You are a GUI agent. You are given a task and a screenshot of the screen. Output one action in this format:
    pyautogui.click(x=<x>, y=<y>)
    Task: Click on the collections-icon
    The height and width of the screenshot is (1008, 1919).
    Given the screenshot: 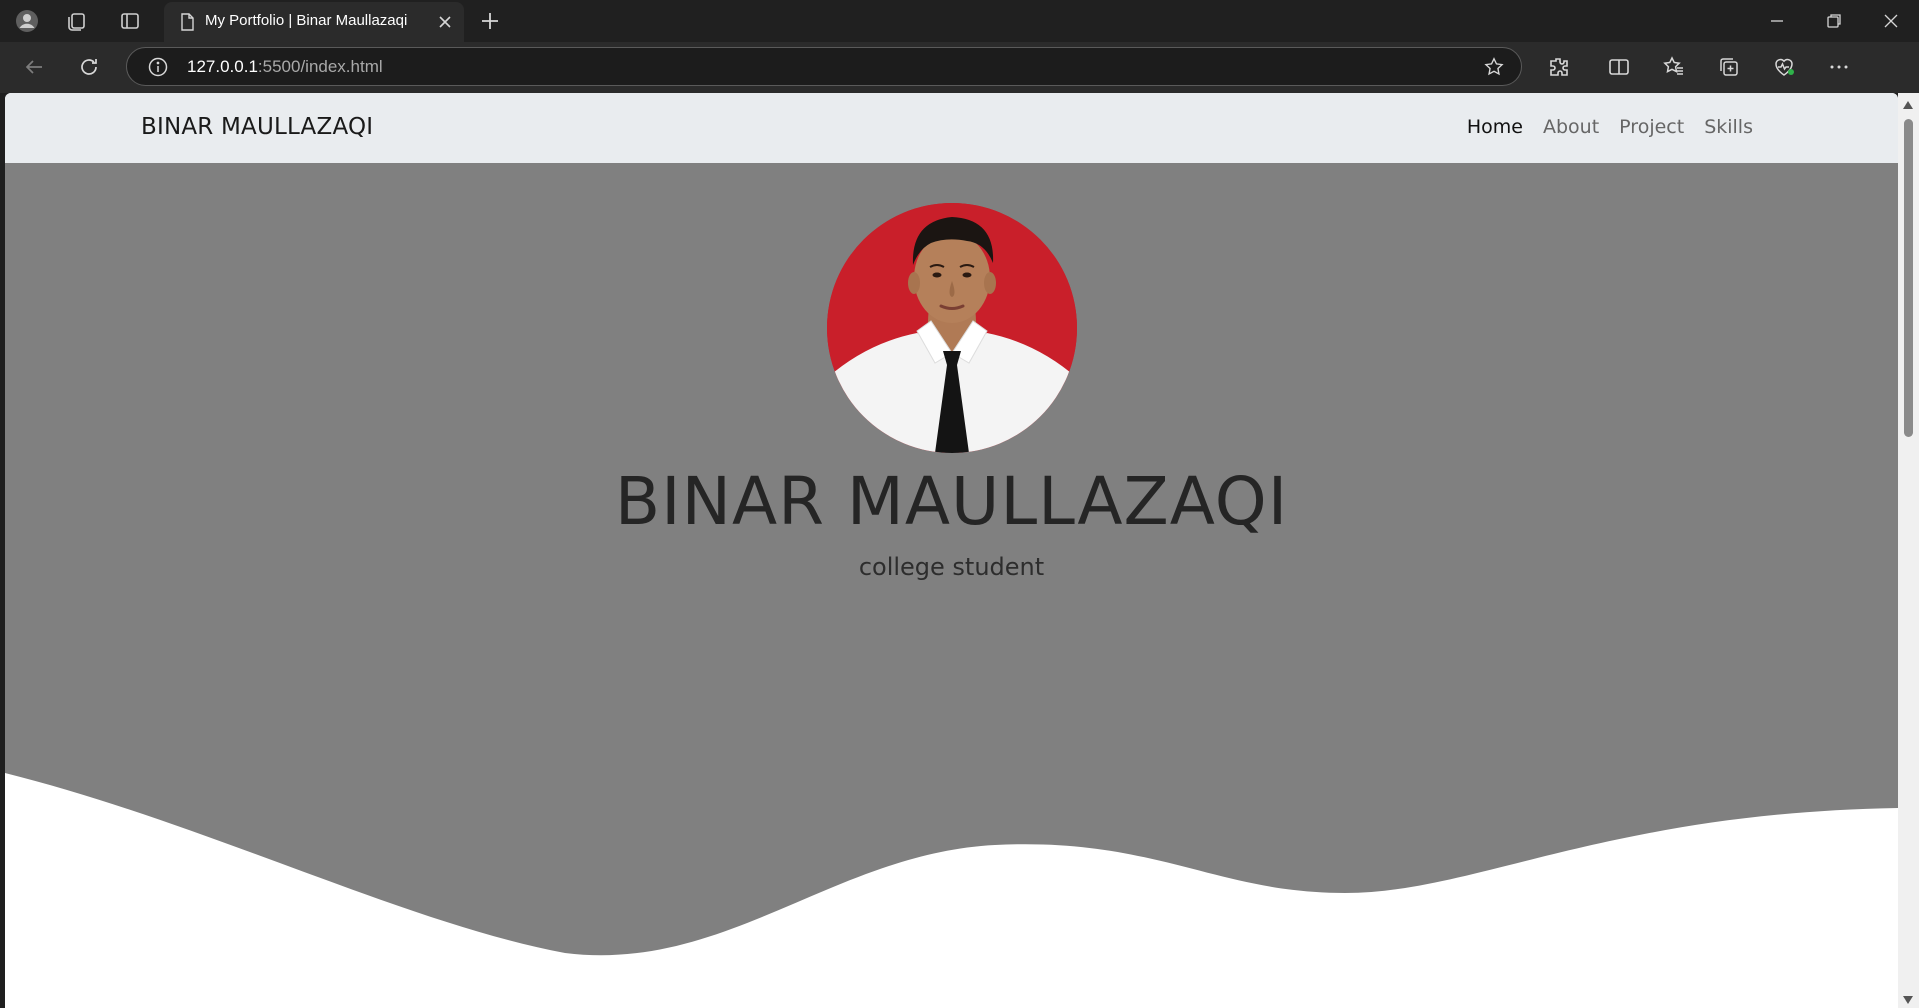 What is the action you would take?
    pyautogui.click(x=1729, y=67)
    